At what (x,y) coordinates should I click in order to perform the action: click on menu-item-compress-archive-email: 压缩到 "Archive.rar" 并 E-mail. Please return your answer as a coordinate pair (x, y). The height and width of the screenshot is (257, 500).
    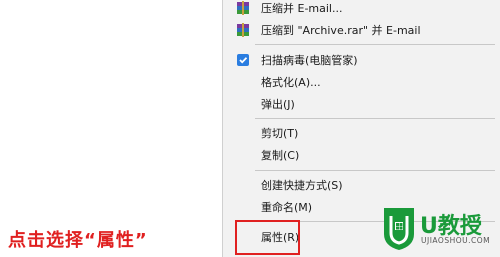
    Looking at the image, I should click on (361, 30).